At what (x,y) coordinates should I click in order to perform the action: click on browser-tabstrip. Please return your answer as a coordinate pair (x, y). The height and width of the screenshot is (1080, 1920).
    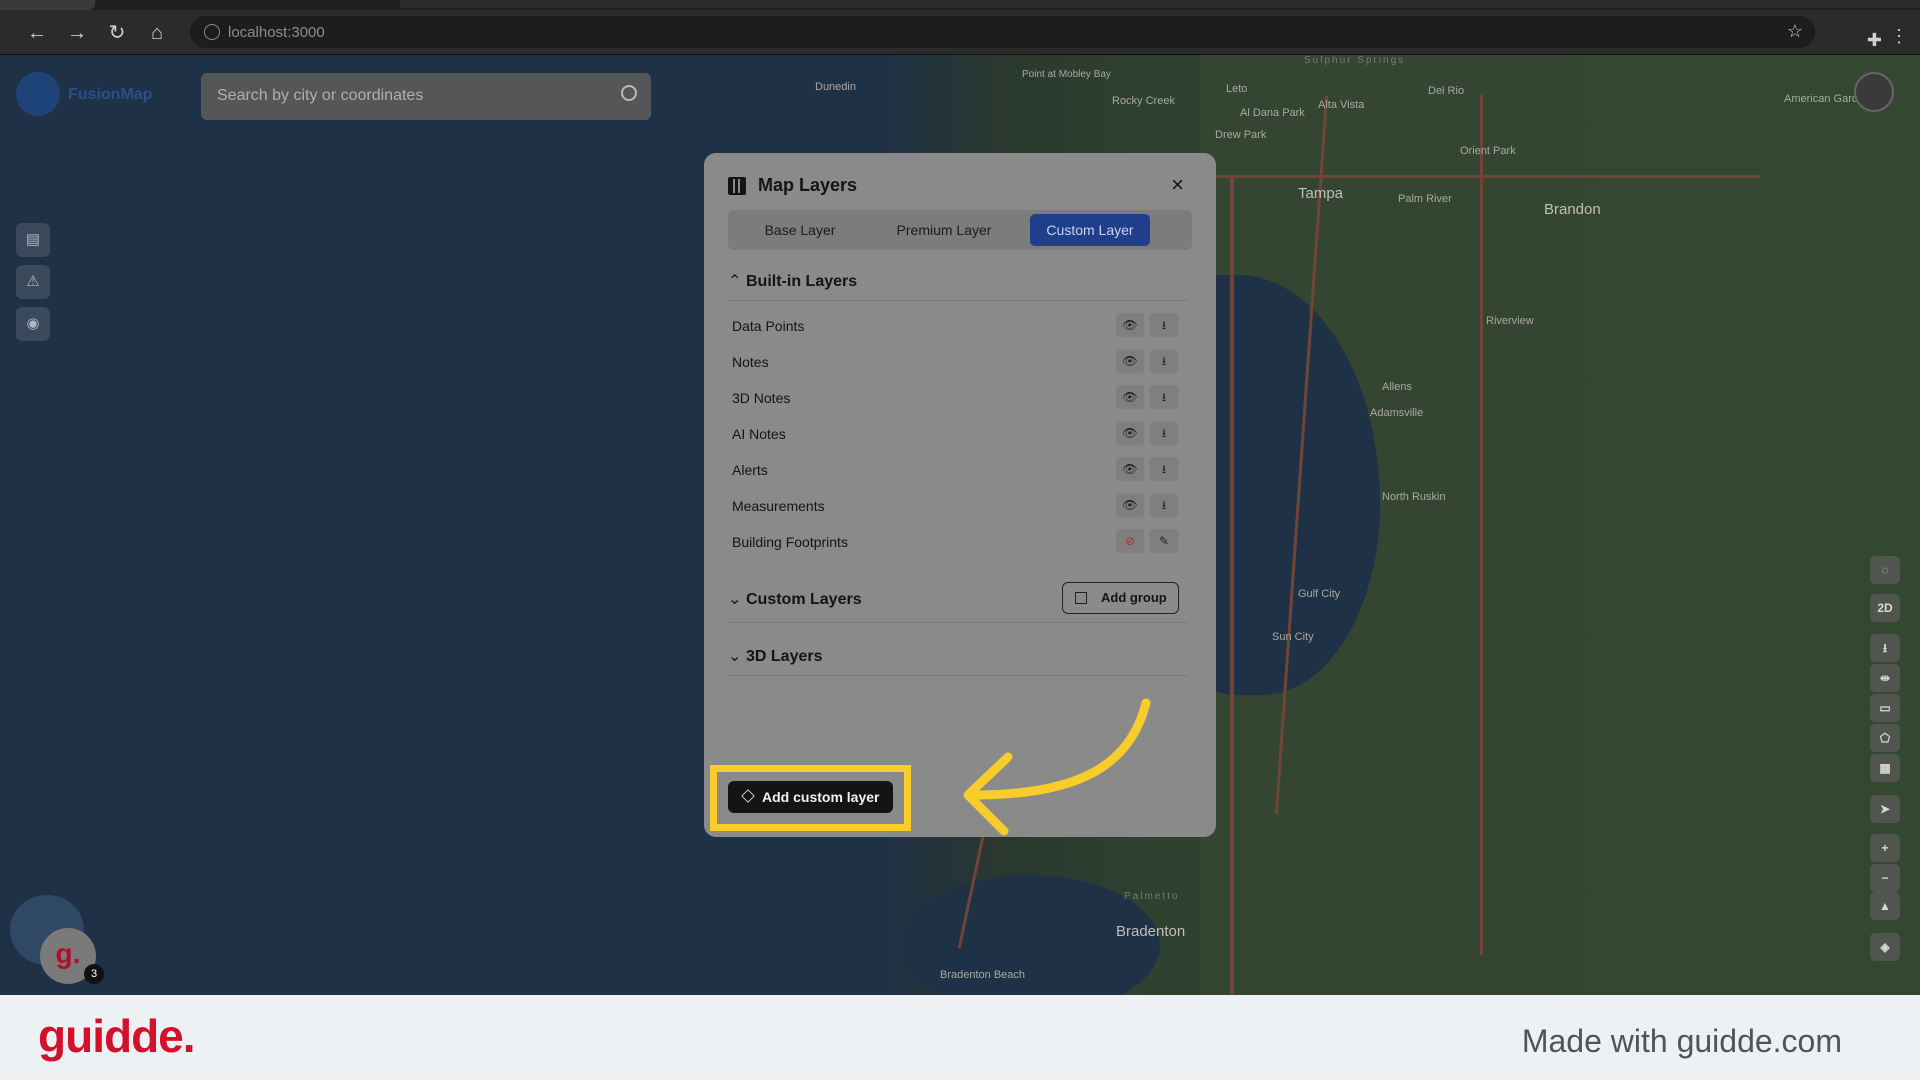
    Looking at the image, I should click on (960, 5).